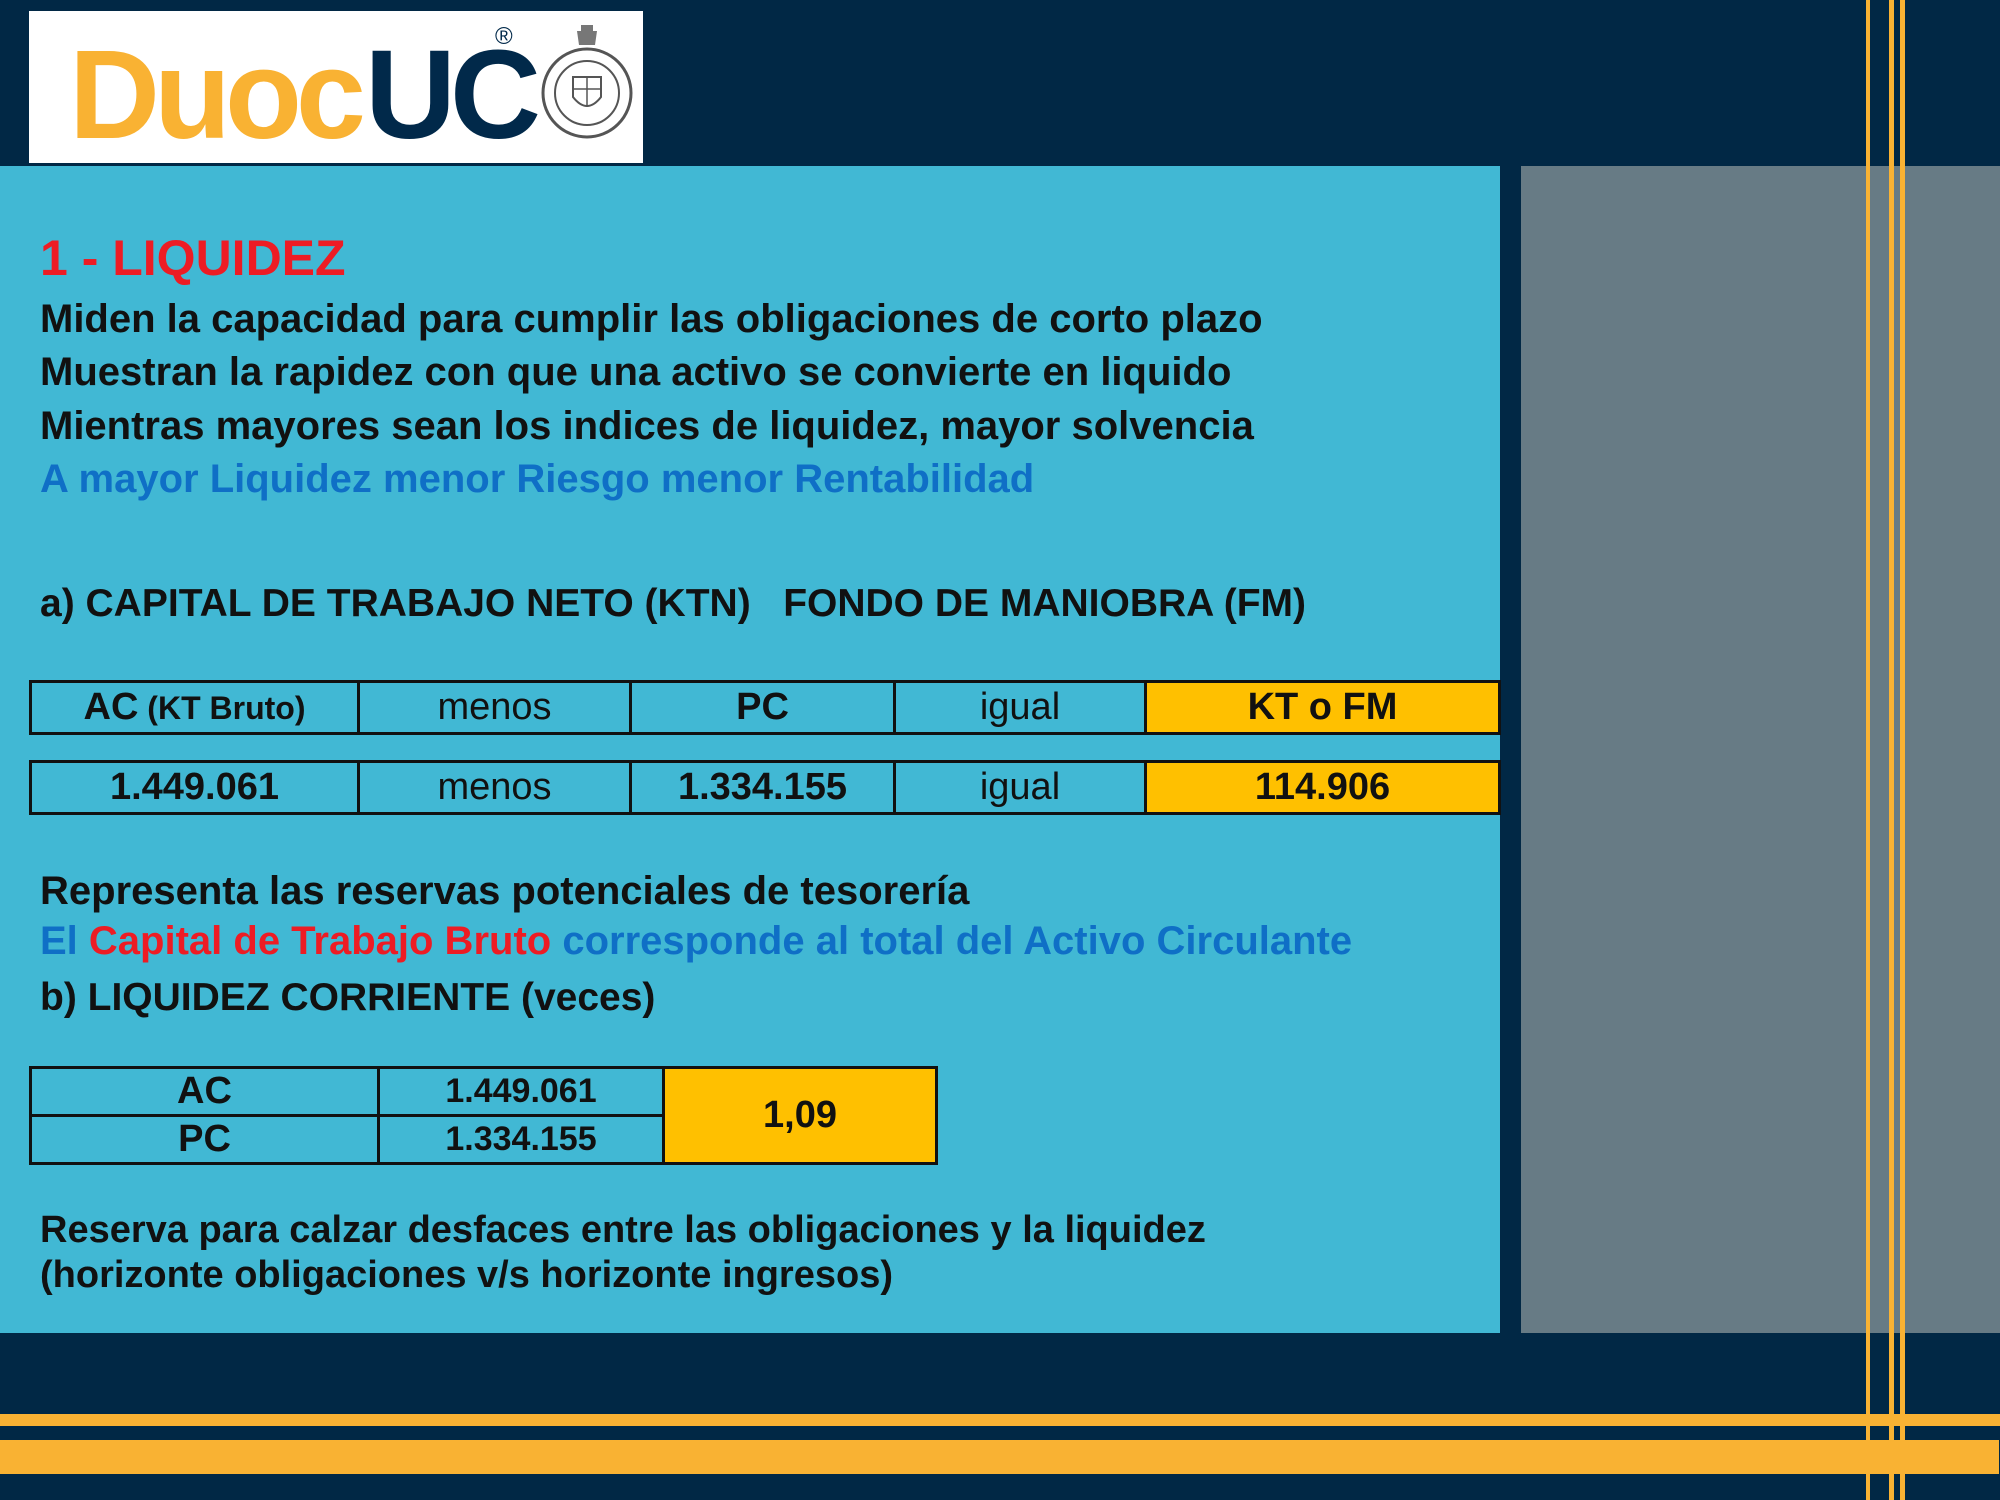 This screenshot has width=2000, height=1500. I want to click on table-cell: AC (KT Bruto), so click(194, 707).